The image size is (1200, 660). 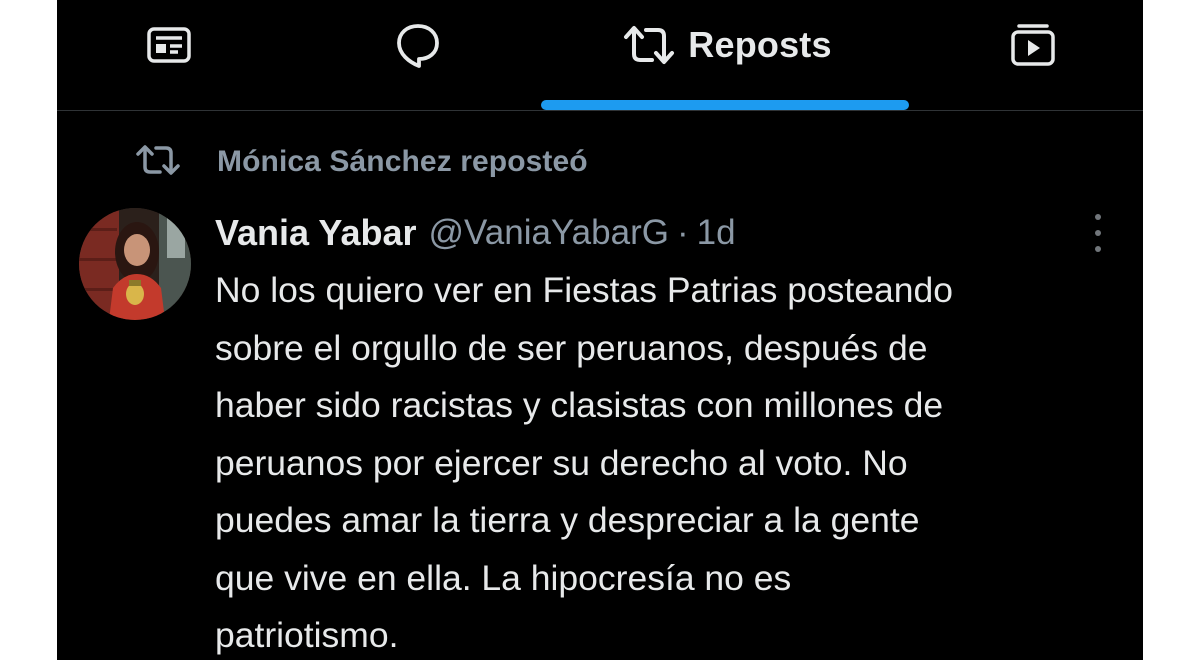 I want to click on author-name: Vania Yabar, so click(x=315, y=233).